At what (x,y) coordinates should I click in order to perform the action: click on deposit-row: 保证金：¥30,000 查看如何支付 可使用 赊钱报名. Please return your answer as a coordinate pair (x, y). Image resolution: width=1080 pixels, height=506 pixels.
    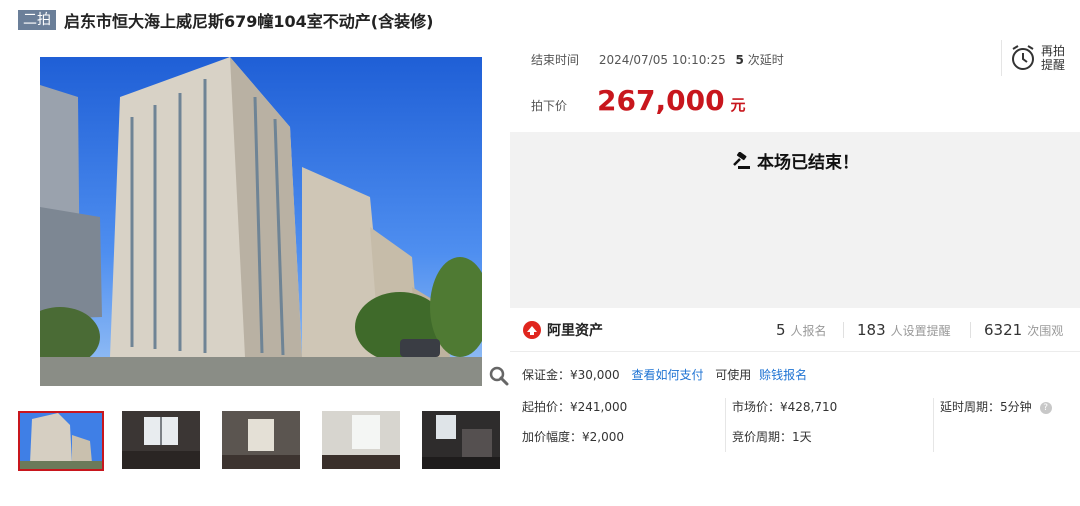
    Looking at the image, I should click on (664, 374).